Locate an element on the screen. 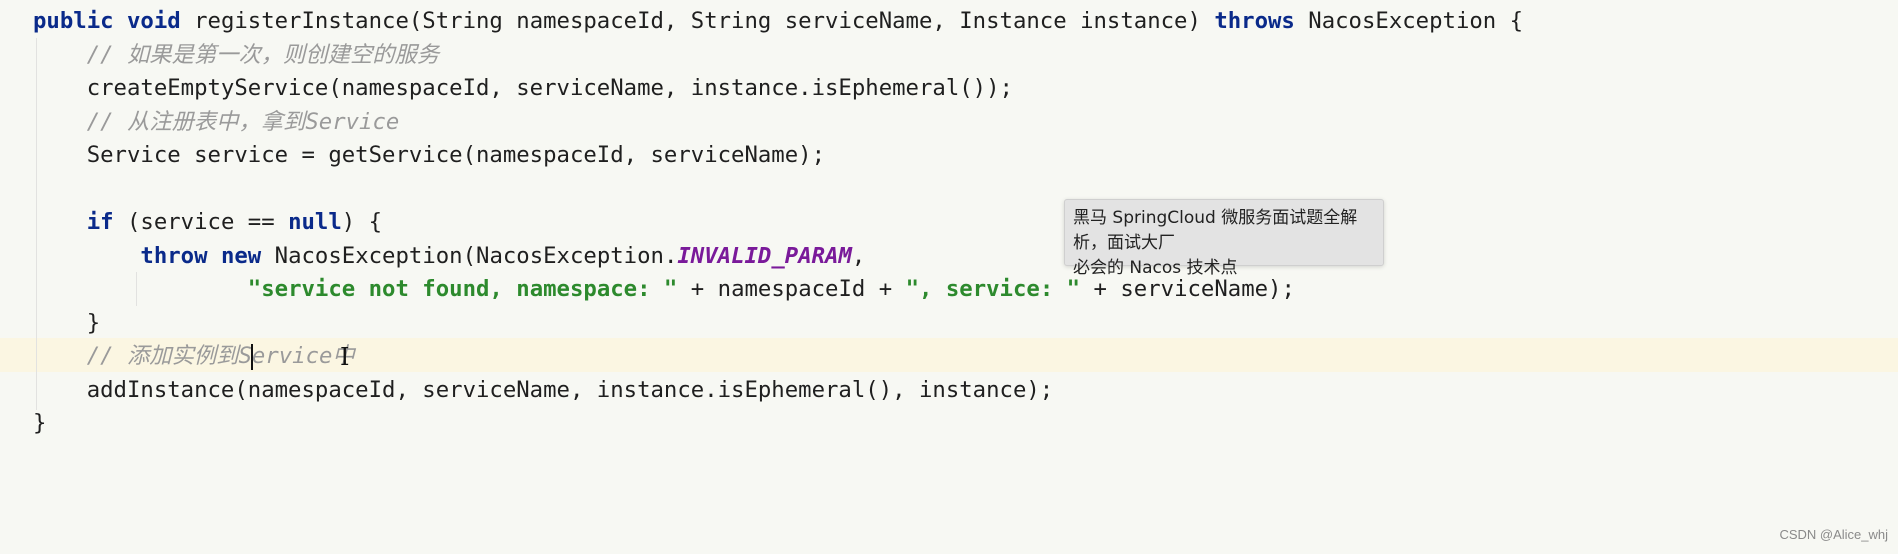 The width and height of the screenshot is (1898, 554). code-line: // 如果是第一次，则创建空的服务 is located at coordinates (236, 55).